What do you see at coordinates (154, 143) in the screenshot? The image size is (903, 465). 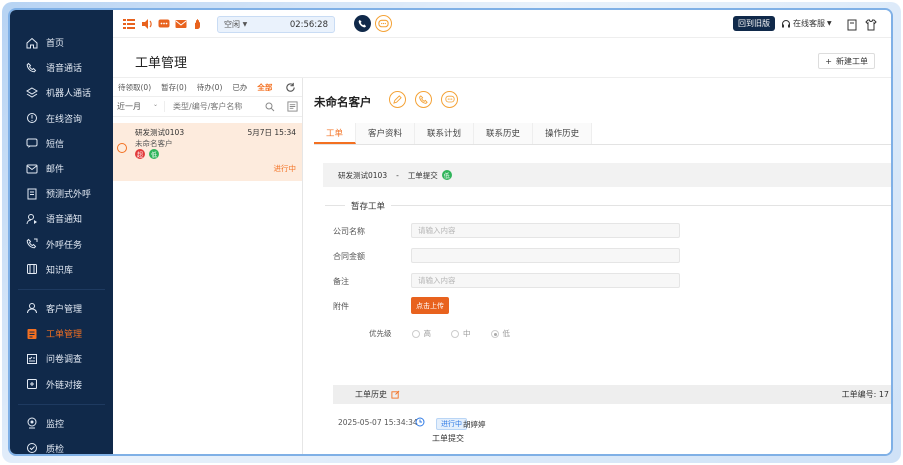 I see `ticket-customer: 未命名客户` at bounding box center [154, 143].